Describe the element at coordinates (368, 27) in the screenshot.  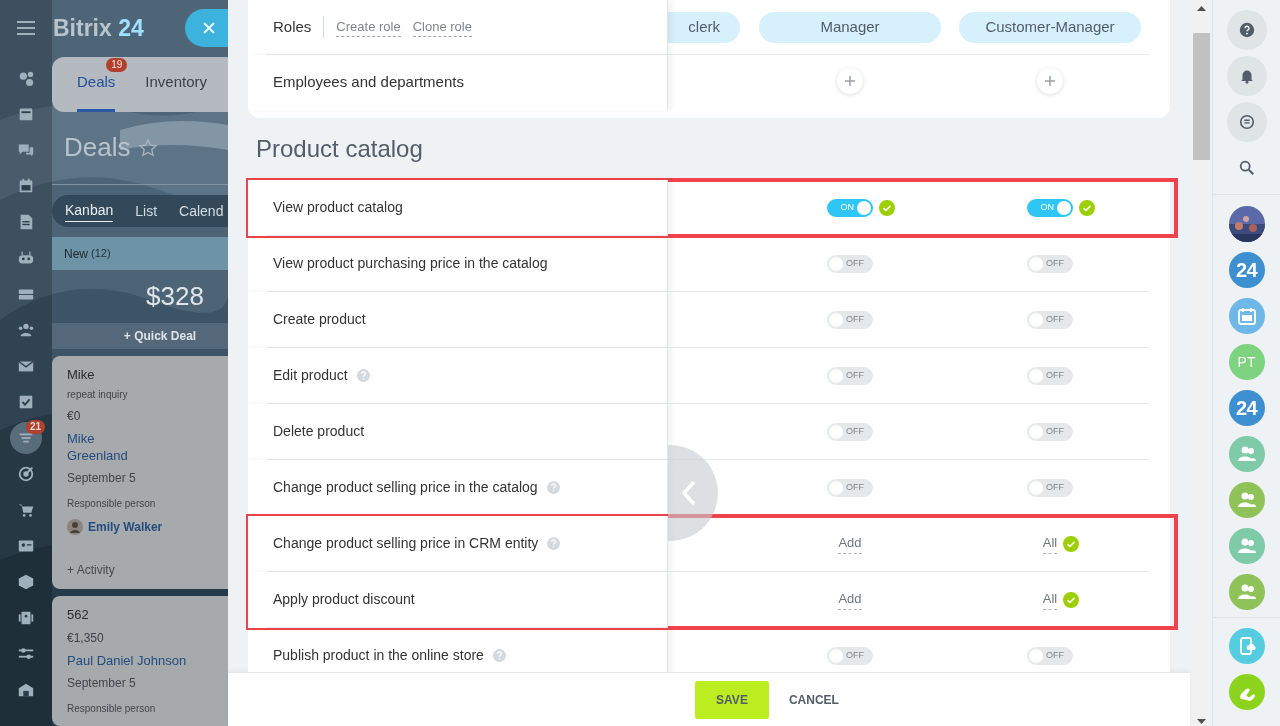
I see `role-action-link: Create role` at that location.